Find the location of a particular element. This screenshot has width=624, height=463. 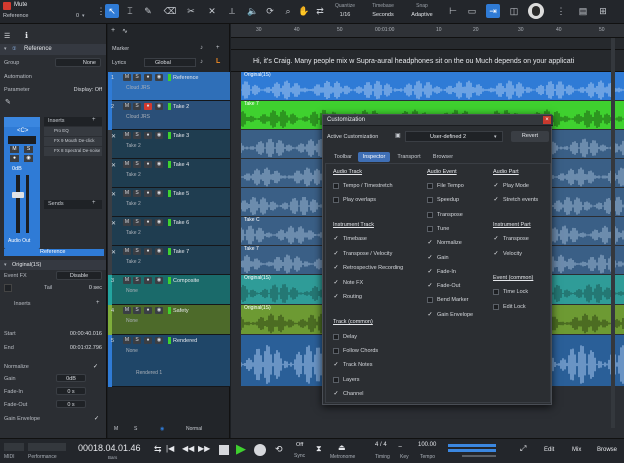

channel-solo-button: S is located at coordinates (28, 149).